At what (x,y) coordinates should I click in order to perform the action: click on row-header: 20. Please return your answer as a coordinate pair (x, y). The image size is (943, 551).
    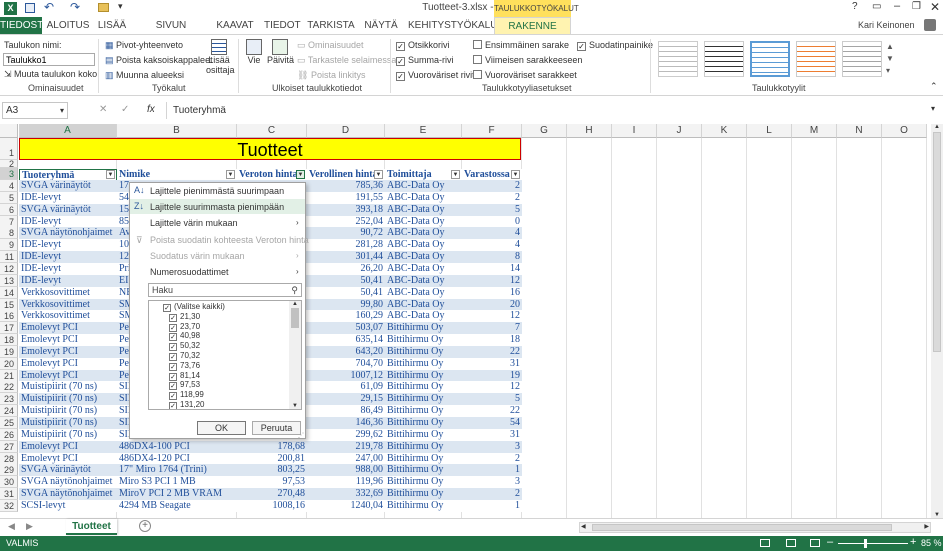
    Looking at the image, I should click on (9, 363).